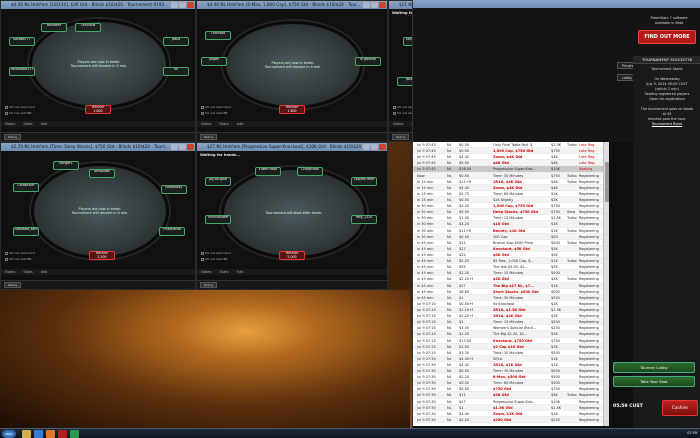 This screenshot has width=700, height=438. Describe the element at coordinates (26, 187) in the screenshot. I see `seat: CardsKiller` at that location.